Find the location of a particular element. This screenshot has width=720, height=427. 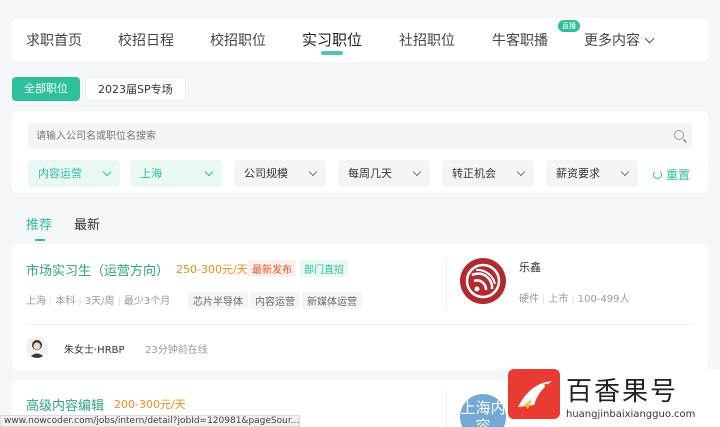

tag-direct-hire: 部门直招 is located at coordinates (324, 268).